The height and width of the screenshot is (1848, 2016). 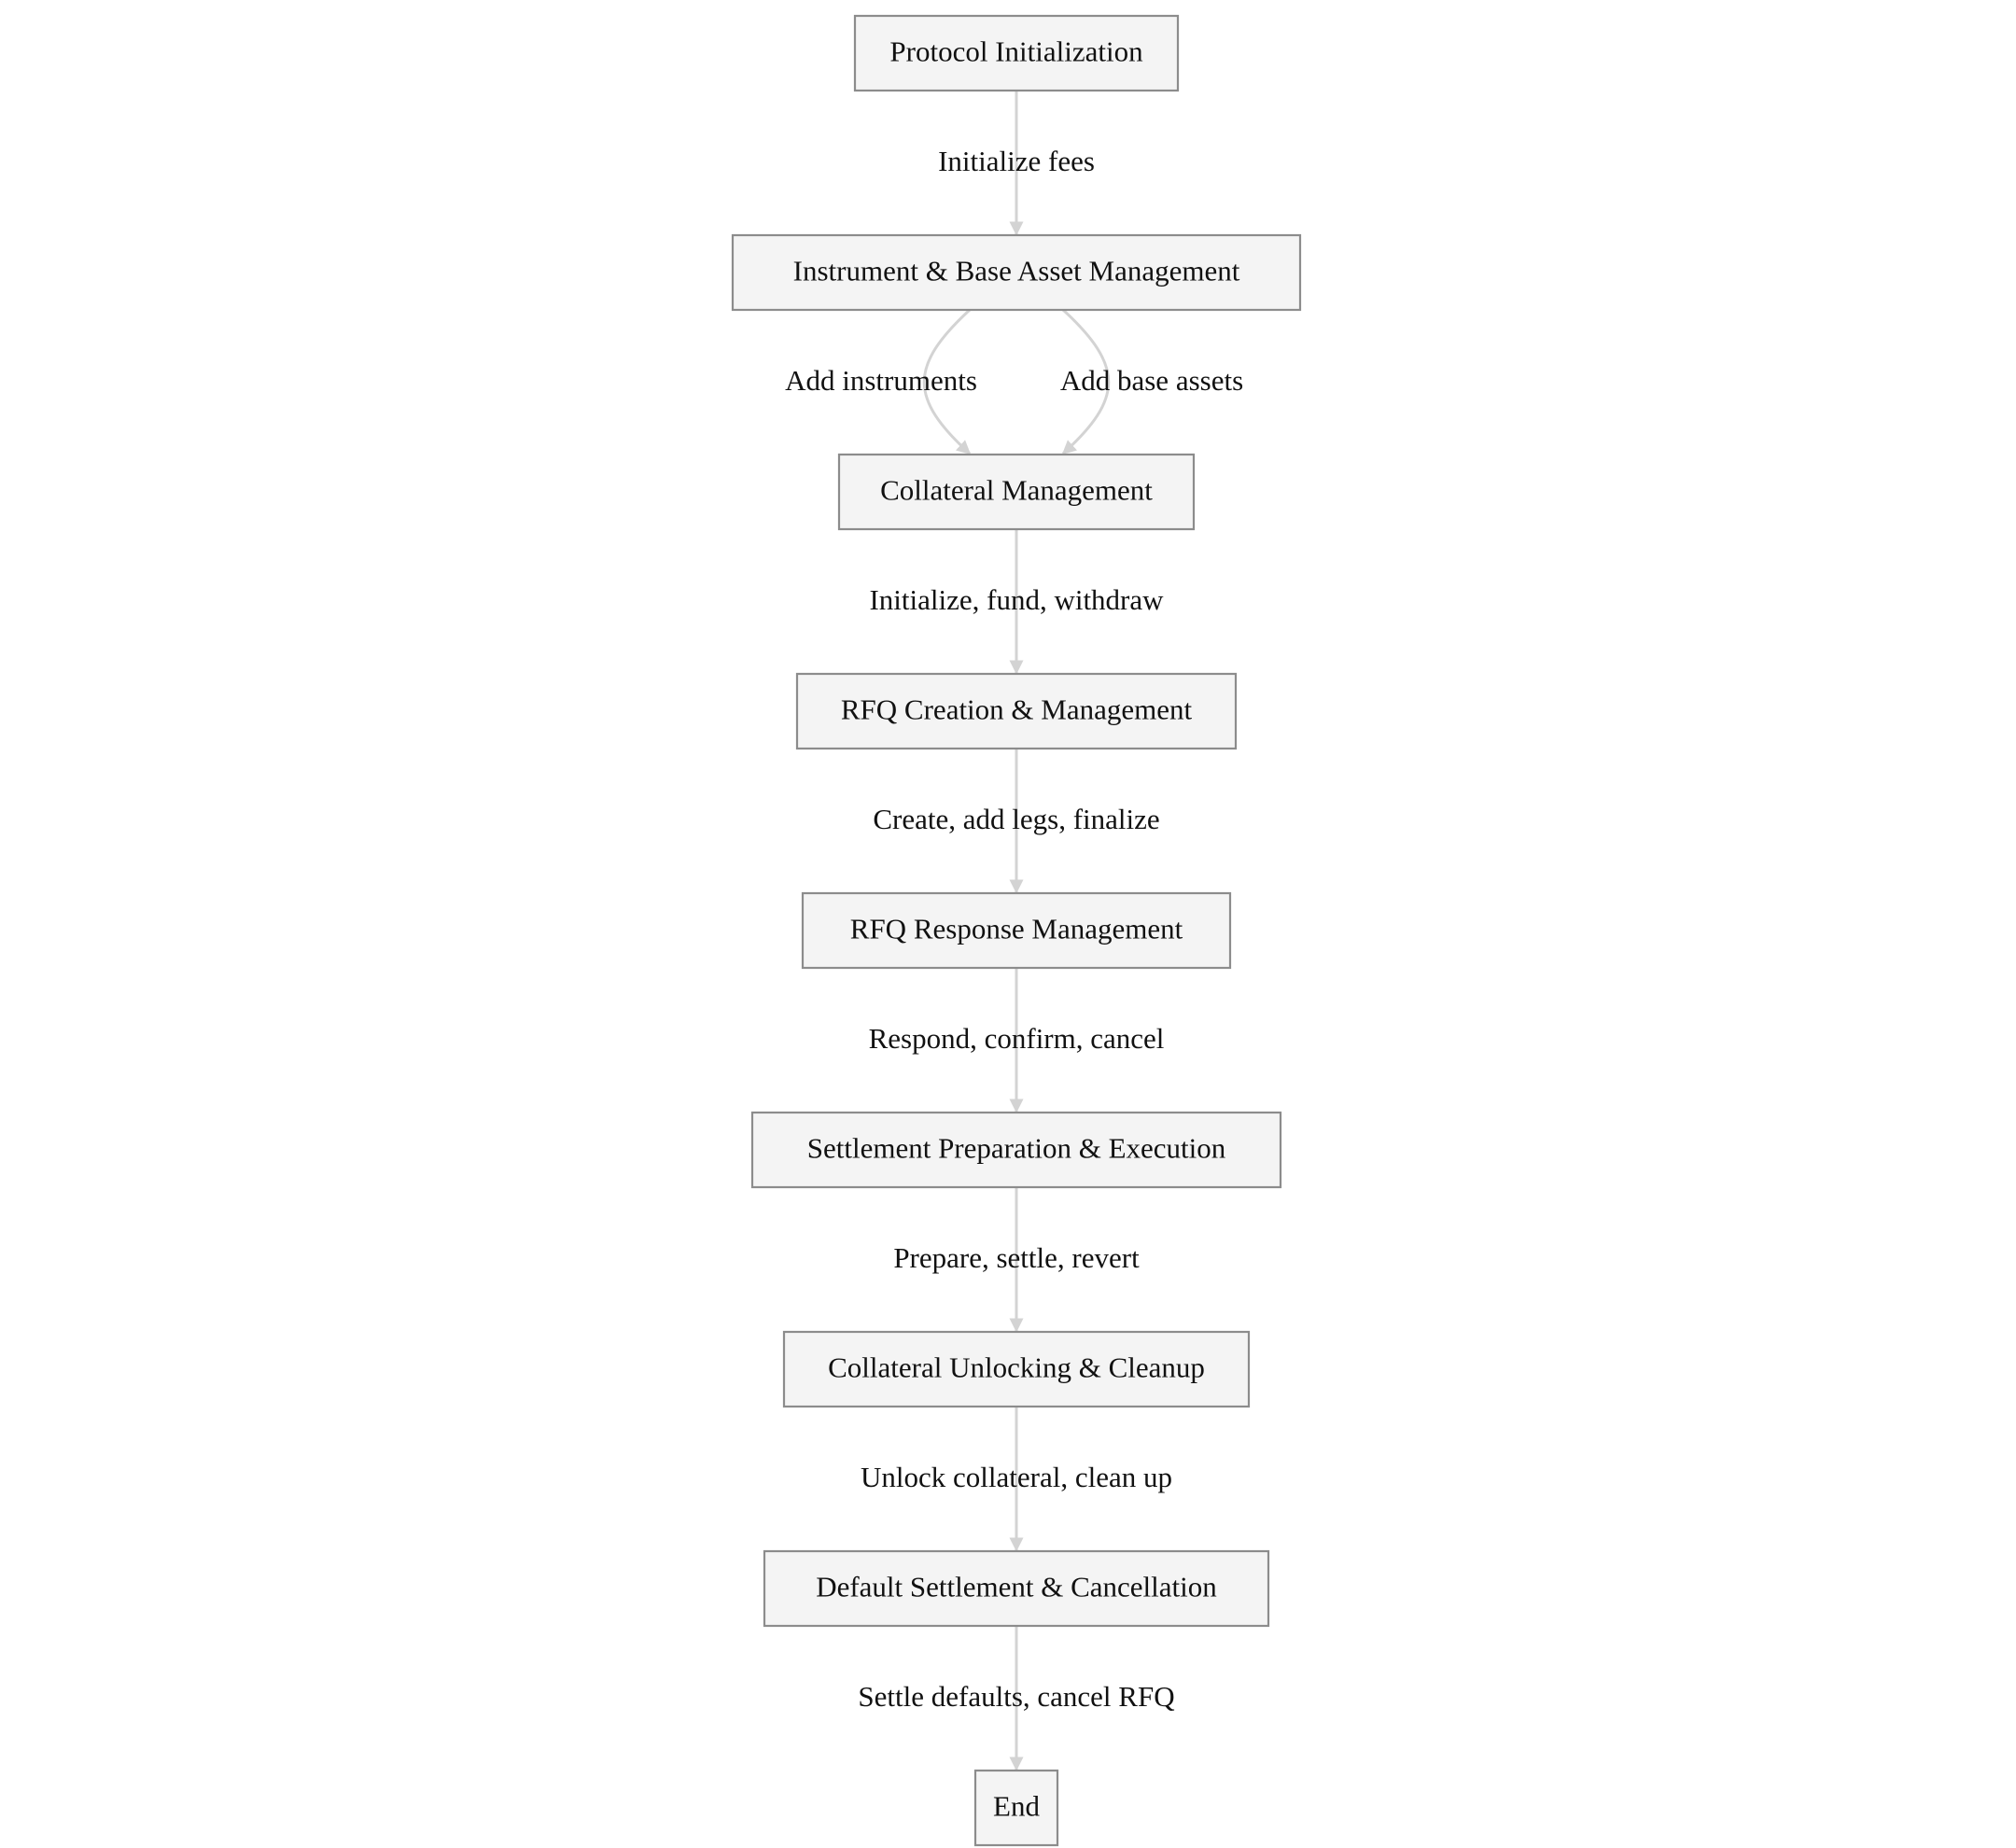 I want to click on edge-label: Add base assets, so click(x=1151, y=380).